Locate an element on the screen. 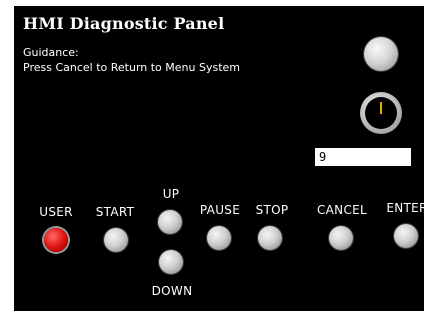 This screenshot has height=317, width=438. enter-button is located at coordinates (406, 236).